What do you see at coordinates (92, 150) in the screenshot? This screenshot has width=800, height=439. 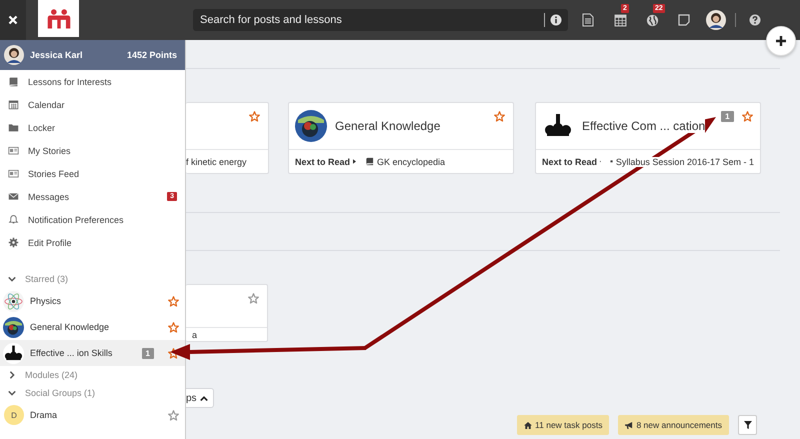 I see `menu-item: My Stories` at bounding box center [92, 150].